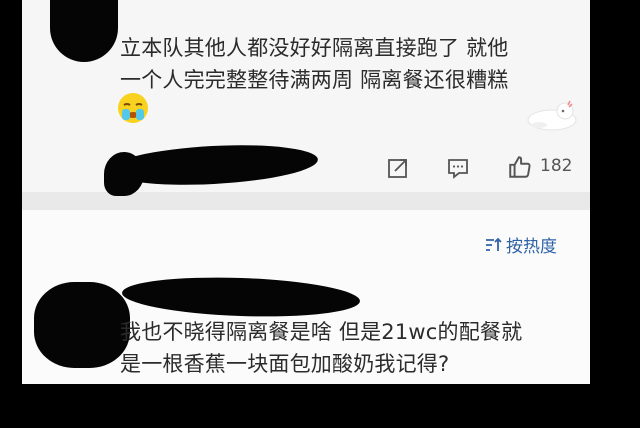 The width and height of the screenshot is (640, 428). I want to click on sort-label: 按热度, so click(531, 247).